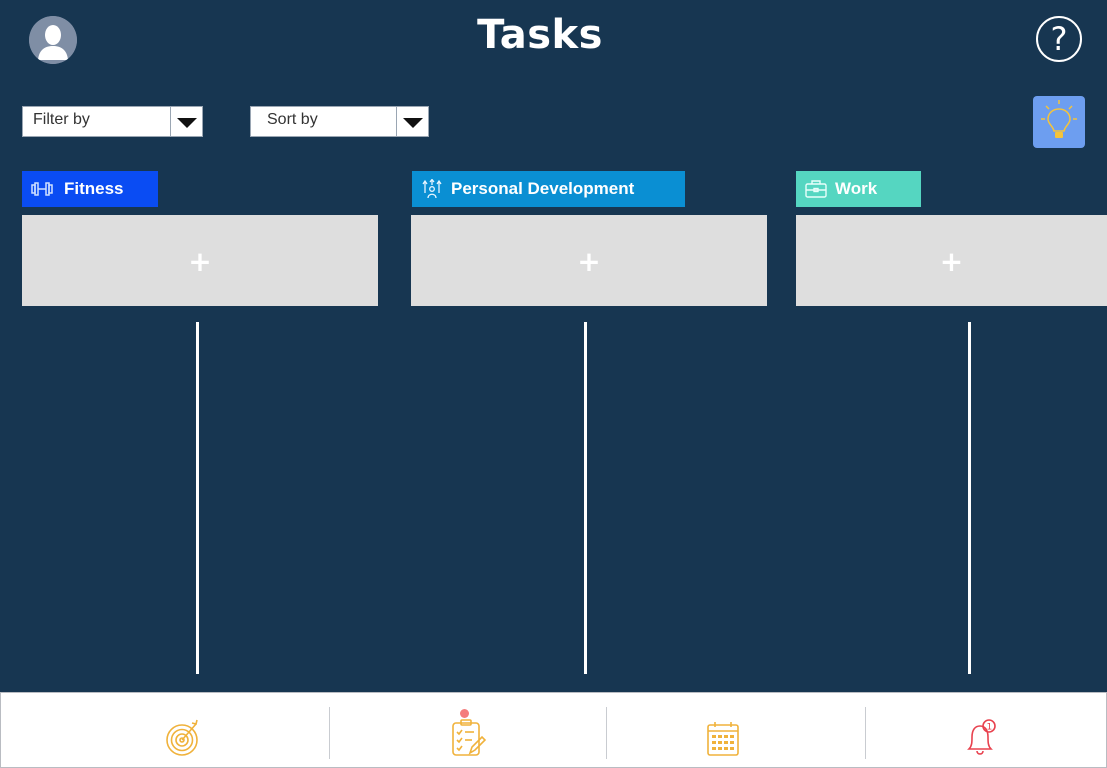  I want to click on category-name: Personal Development, so click(543, 188).